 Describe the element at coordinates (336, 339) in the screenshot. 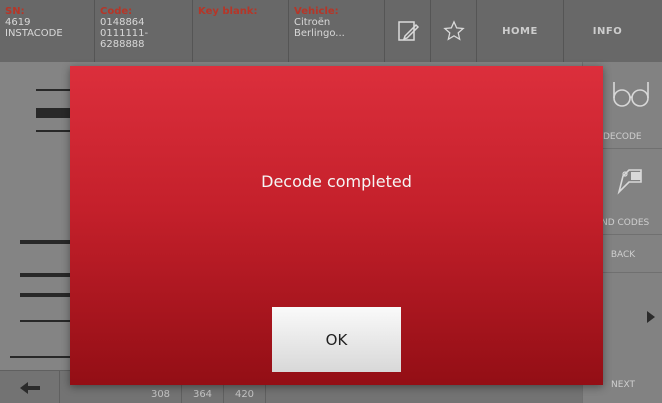

I see `ok-button: OK` at that location.